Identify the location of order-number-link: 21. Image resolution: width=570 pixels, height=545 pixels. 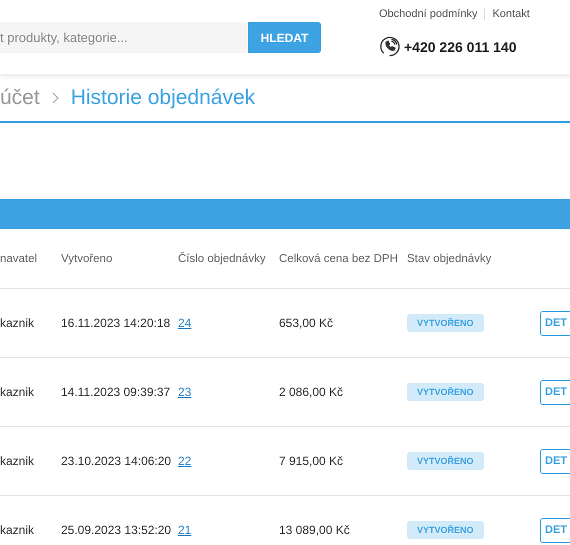
(185, 530).